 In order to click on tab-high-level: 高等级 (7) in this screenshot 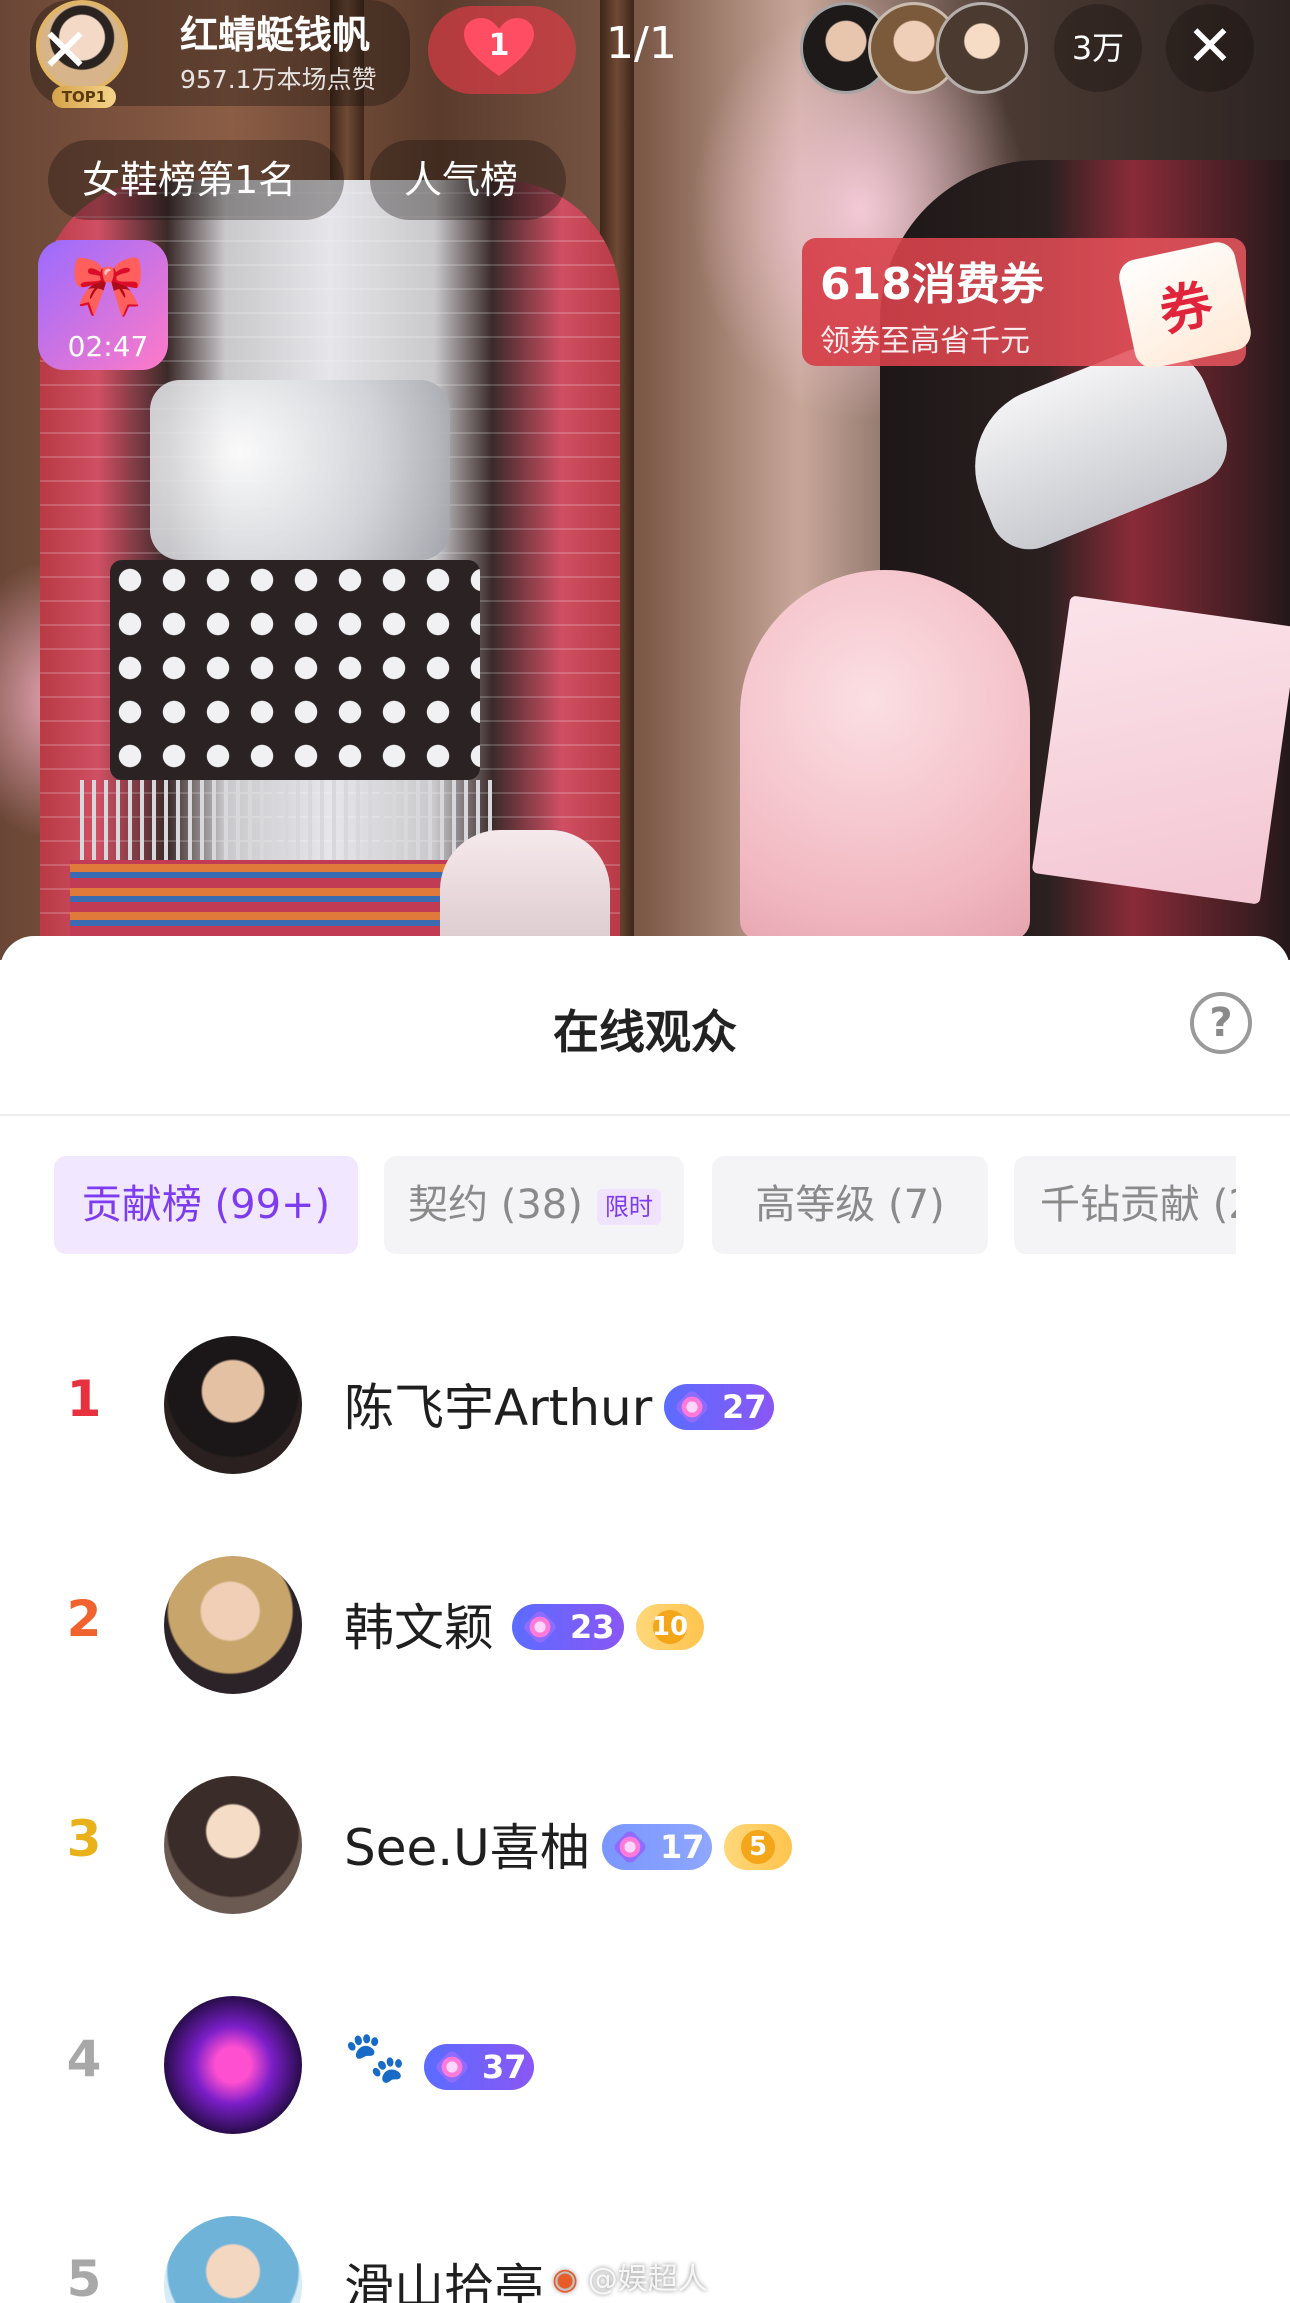, I will do `click(850, 1205)`.